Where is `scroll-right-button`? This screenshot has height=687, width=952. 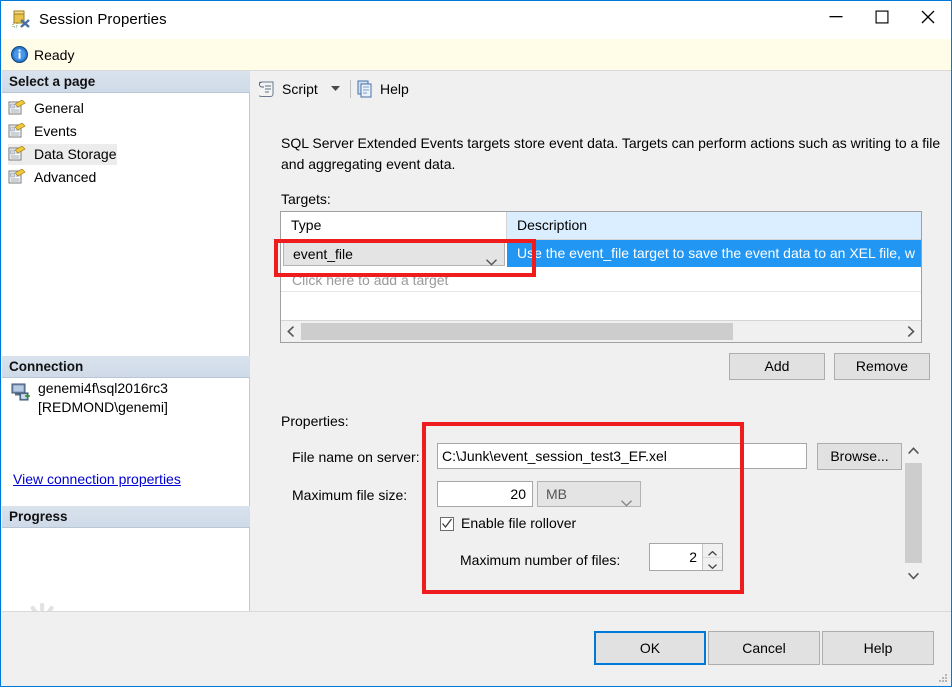 scroll-right-button is located at coordinates (911, 331).